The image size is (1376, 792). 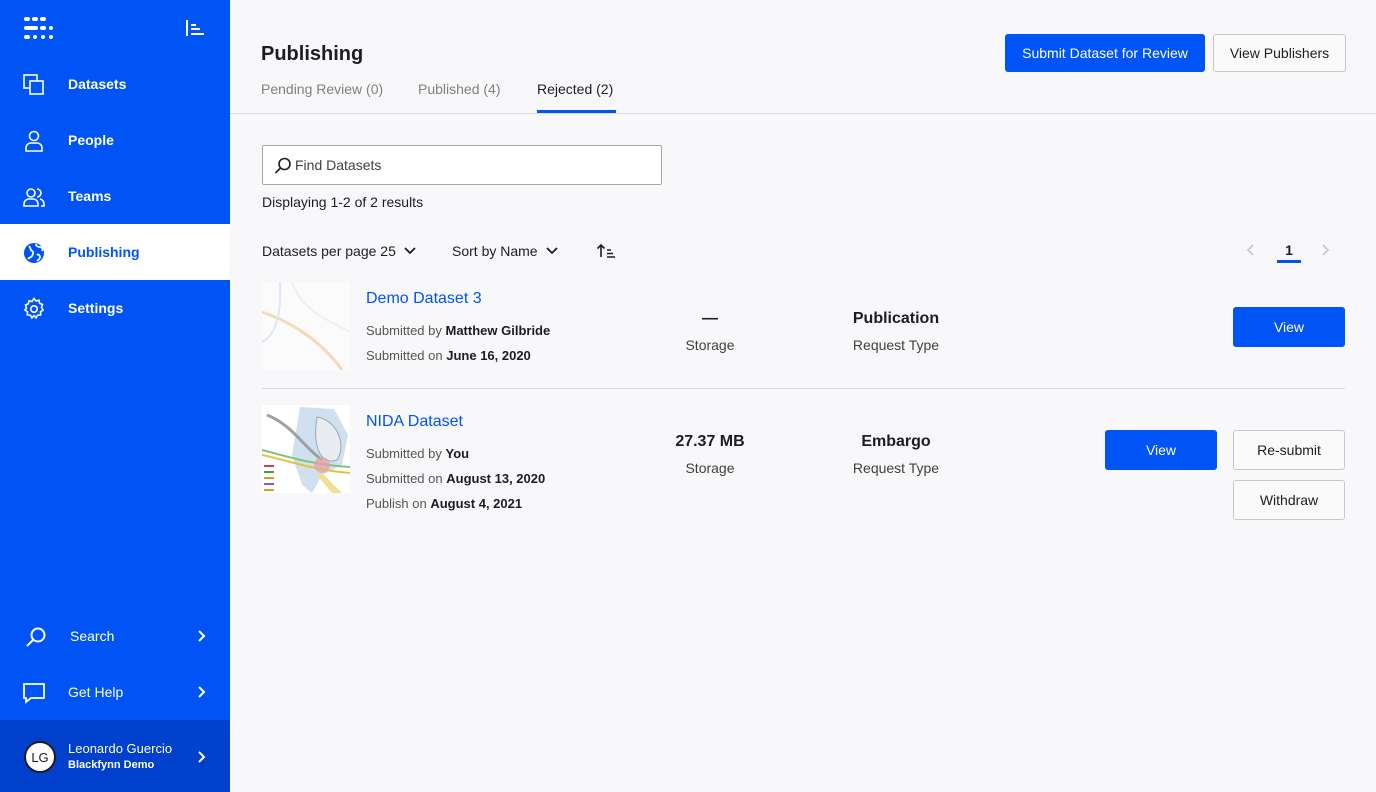 What do you see at coordinates (34, 308) in the screenshot?
I see `gear-icon` at bounding box center [34, 308].